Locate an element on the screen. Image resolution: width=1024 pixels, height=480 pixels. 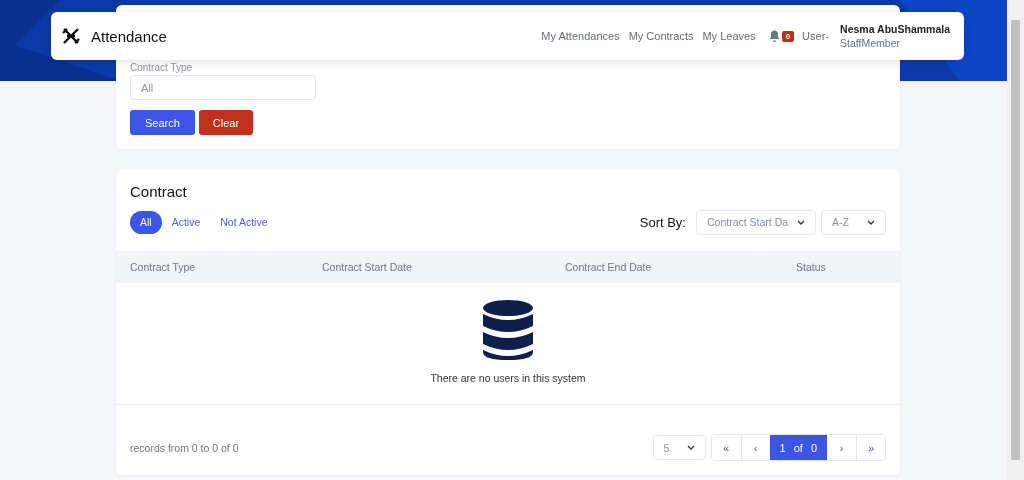
database-icon is located at coordinates (508, 330).